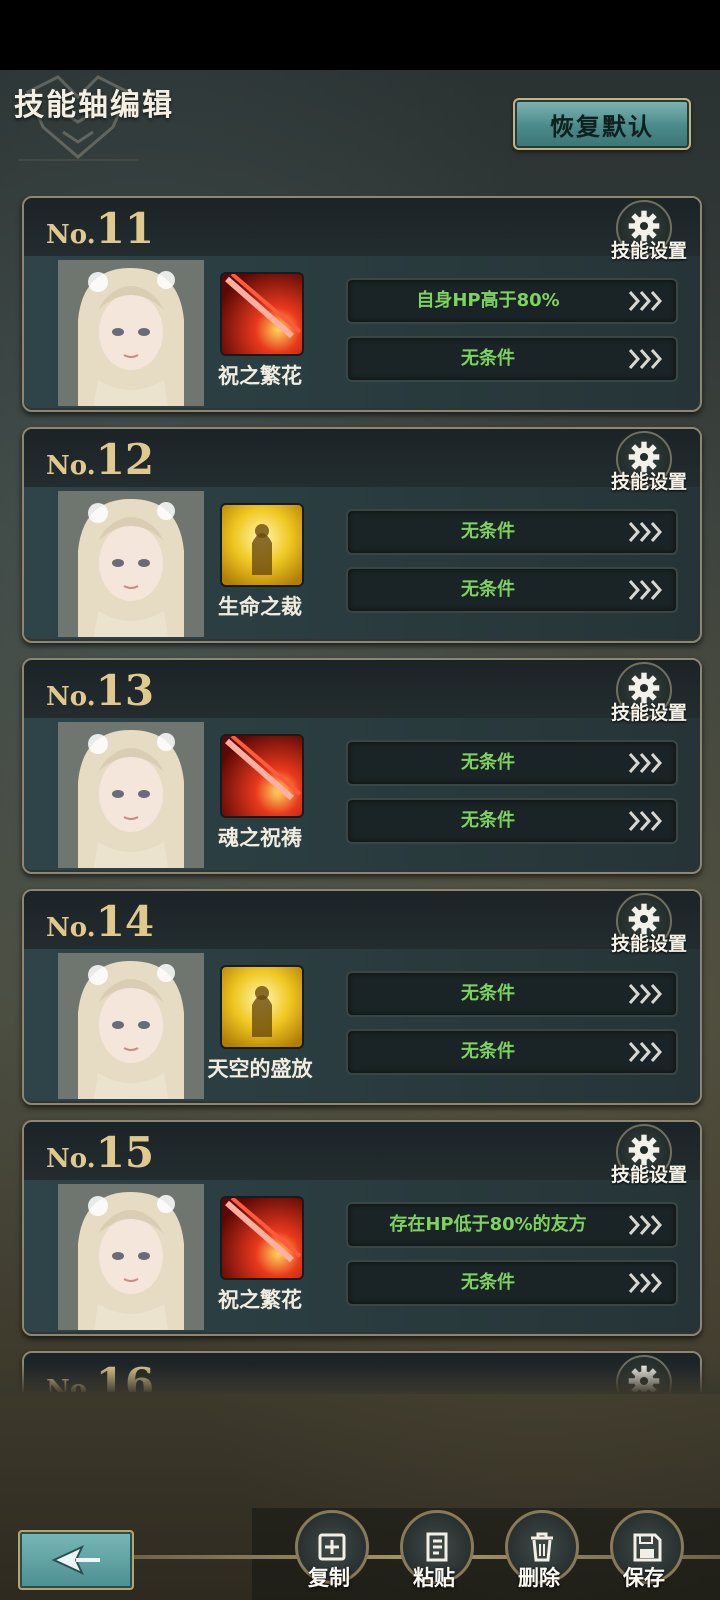 The width and height of the screenshot is (720, 1600). I want to click on copy-icon, so click(332, 1547).